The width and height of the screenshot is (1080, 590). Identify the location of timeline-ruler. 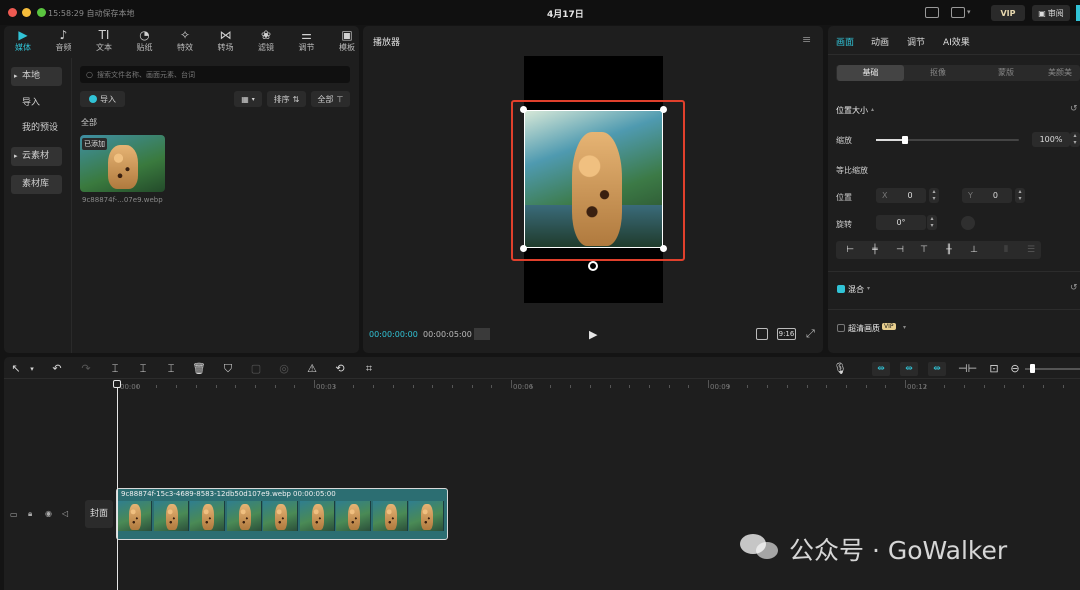
(597, 384).